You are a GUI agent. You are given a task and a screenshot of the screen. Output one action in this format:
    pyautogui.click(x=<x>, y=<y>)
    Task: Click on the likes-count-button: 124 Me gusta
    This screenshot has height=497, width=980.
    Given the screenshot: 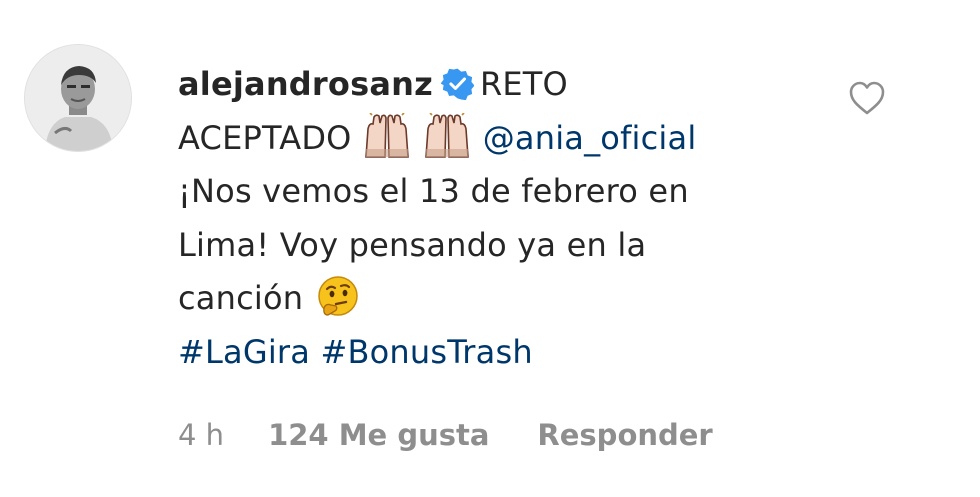 What is the action you would take?
    pyautogui.click(x=378, y=435)
    